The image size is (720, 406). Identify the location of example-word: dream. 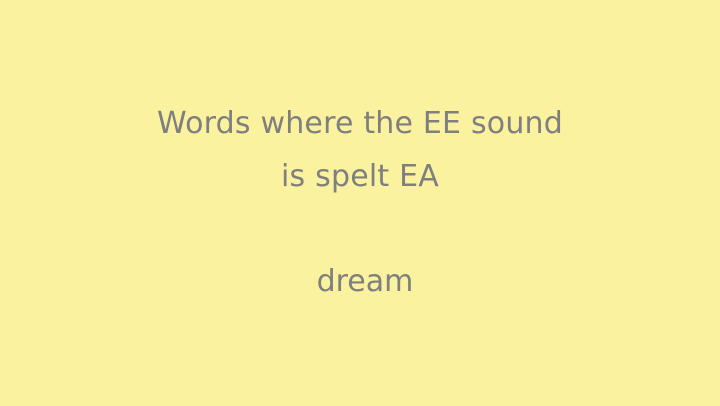
(365, 281).